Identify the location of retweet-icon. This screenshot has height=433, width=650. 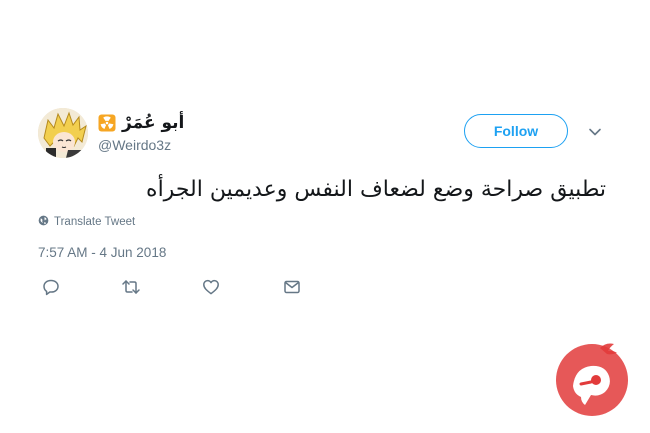
(131, 288).